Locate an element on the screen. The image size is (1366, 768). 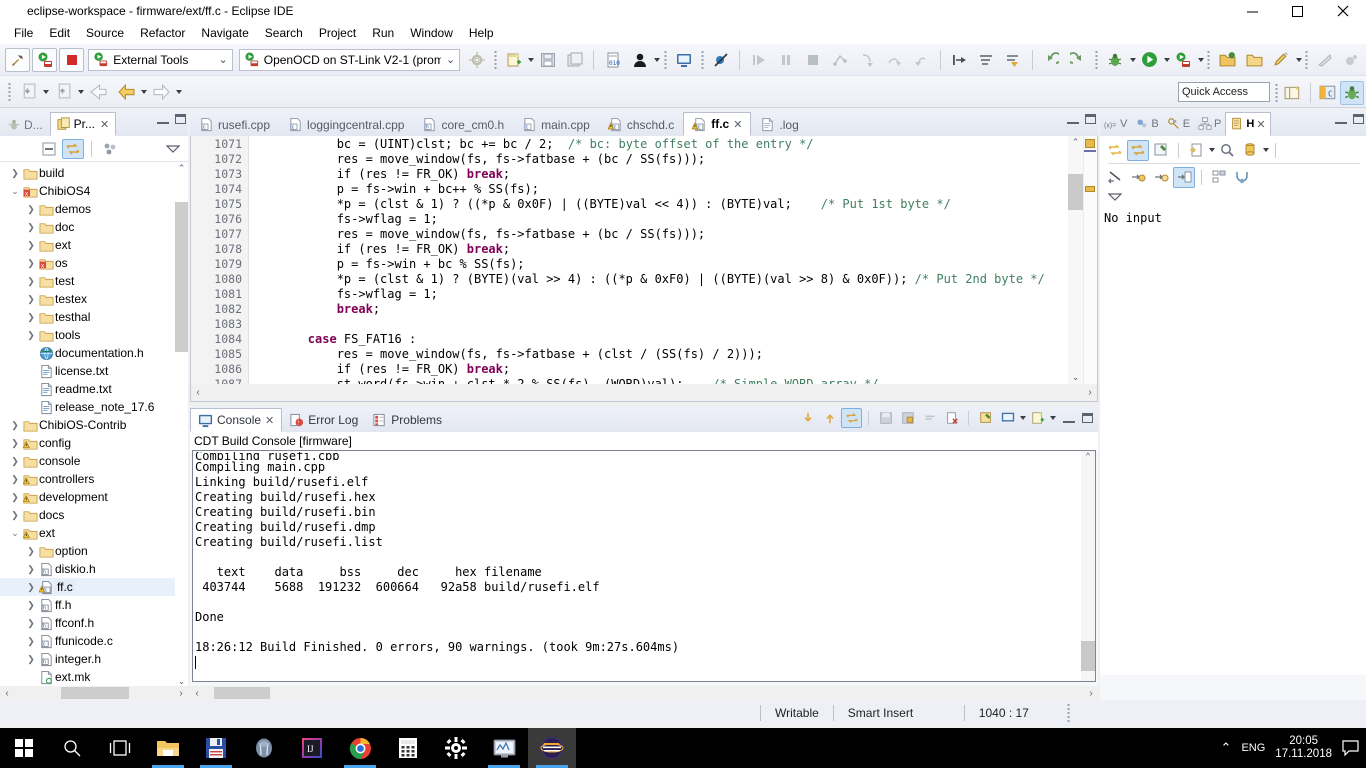
editor-vertical-scrollbar: ⌃ ⌄ is located at coordinates (1075, 260).